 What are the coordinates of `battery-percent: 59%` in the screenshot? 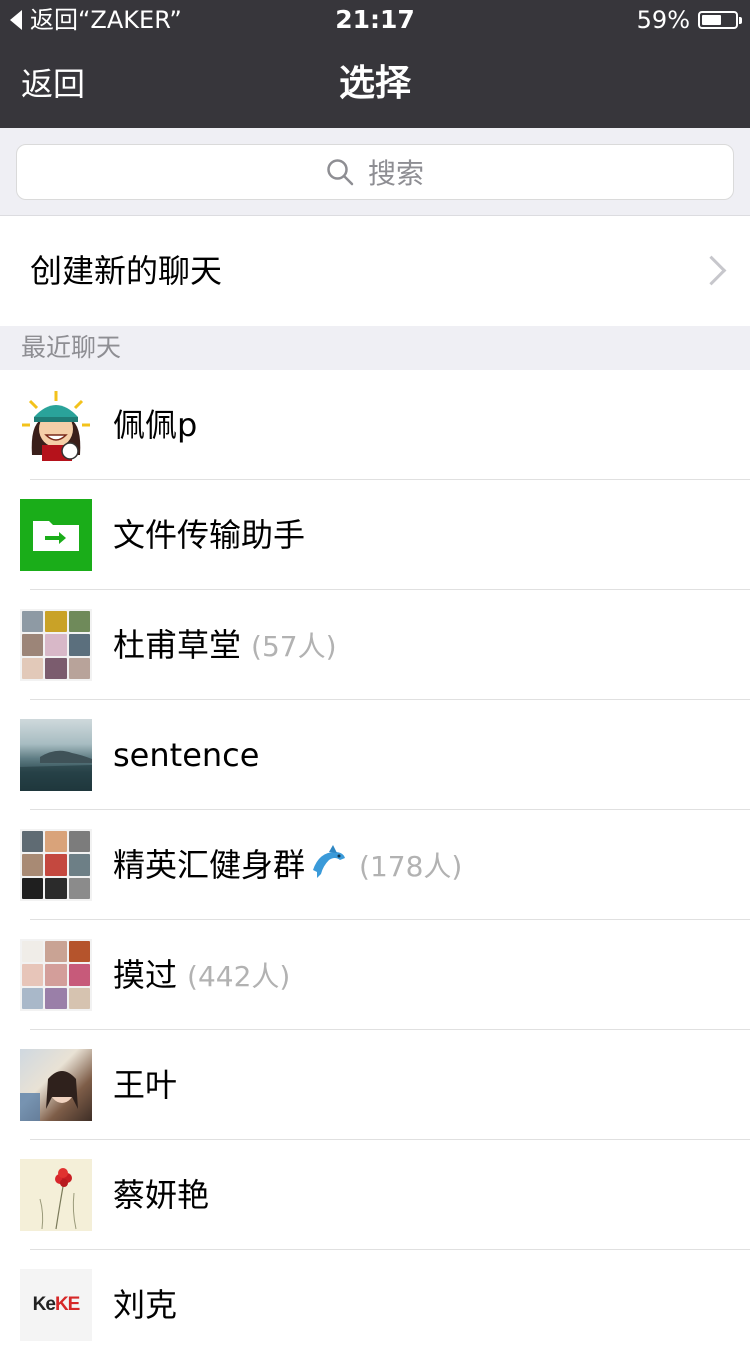 It's located at (663, 20).